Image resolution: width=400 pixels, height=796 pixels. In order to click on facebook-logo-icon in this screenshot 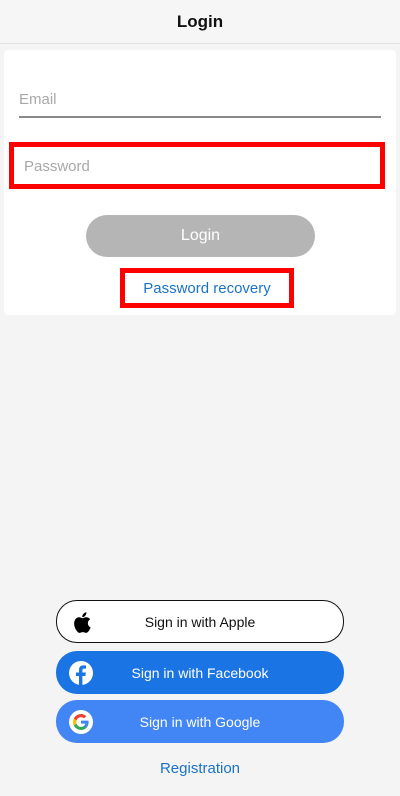, I will do `click(80, 672)`.